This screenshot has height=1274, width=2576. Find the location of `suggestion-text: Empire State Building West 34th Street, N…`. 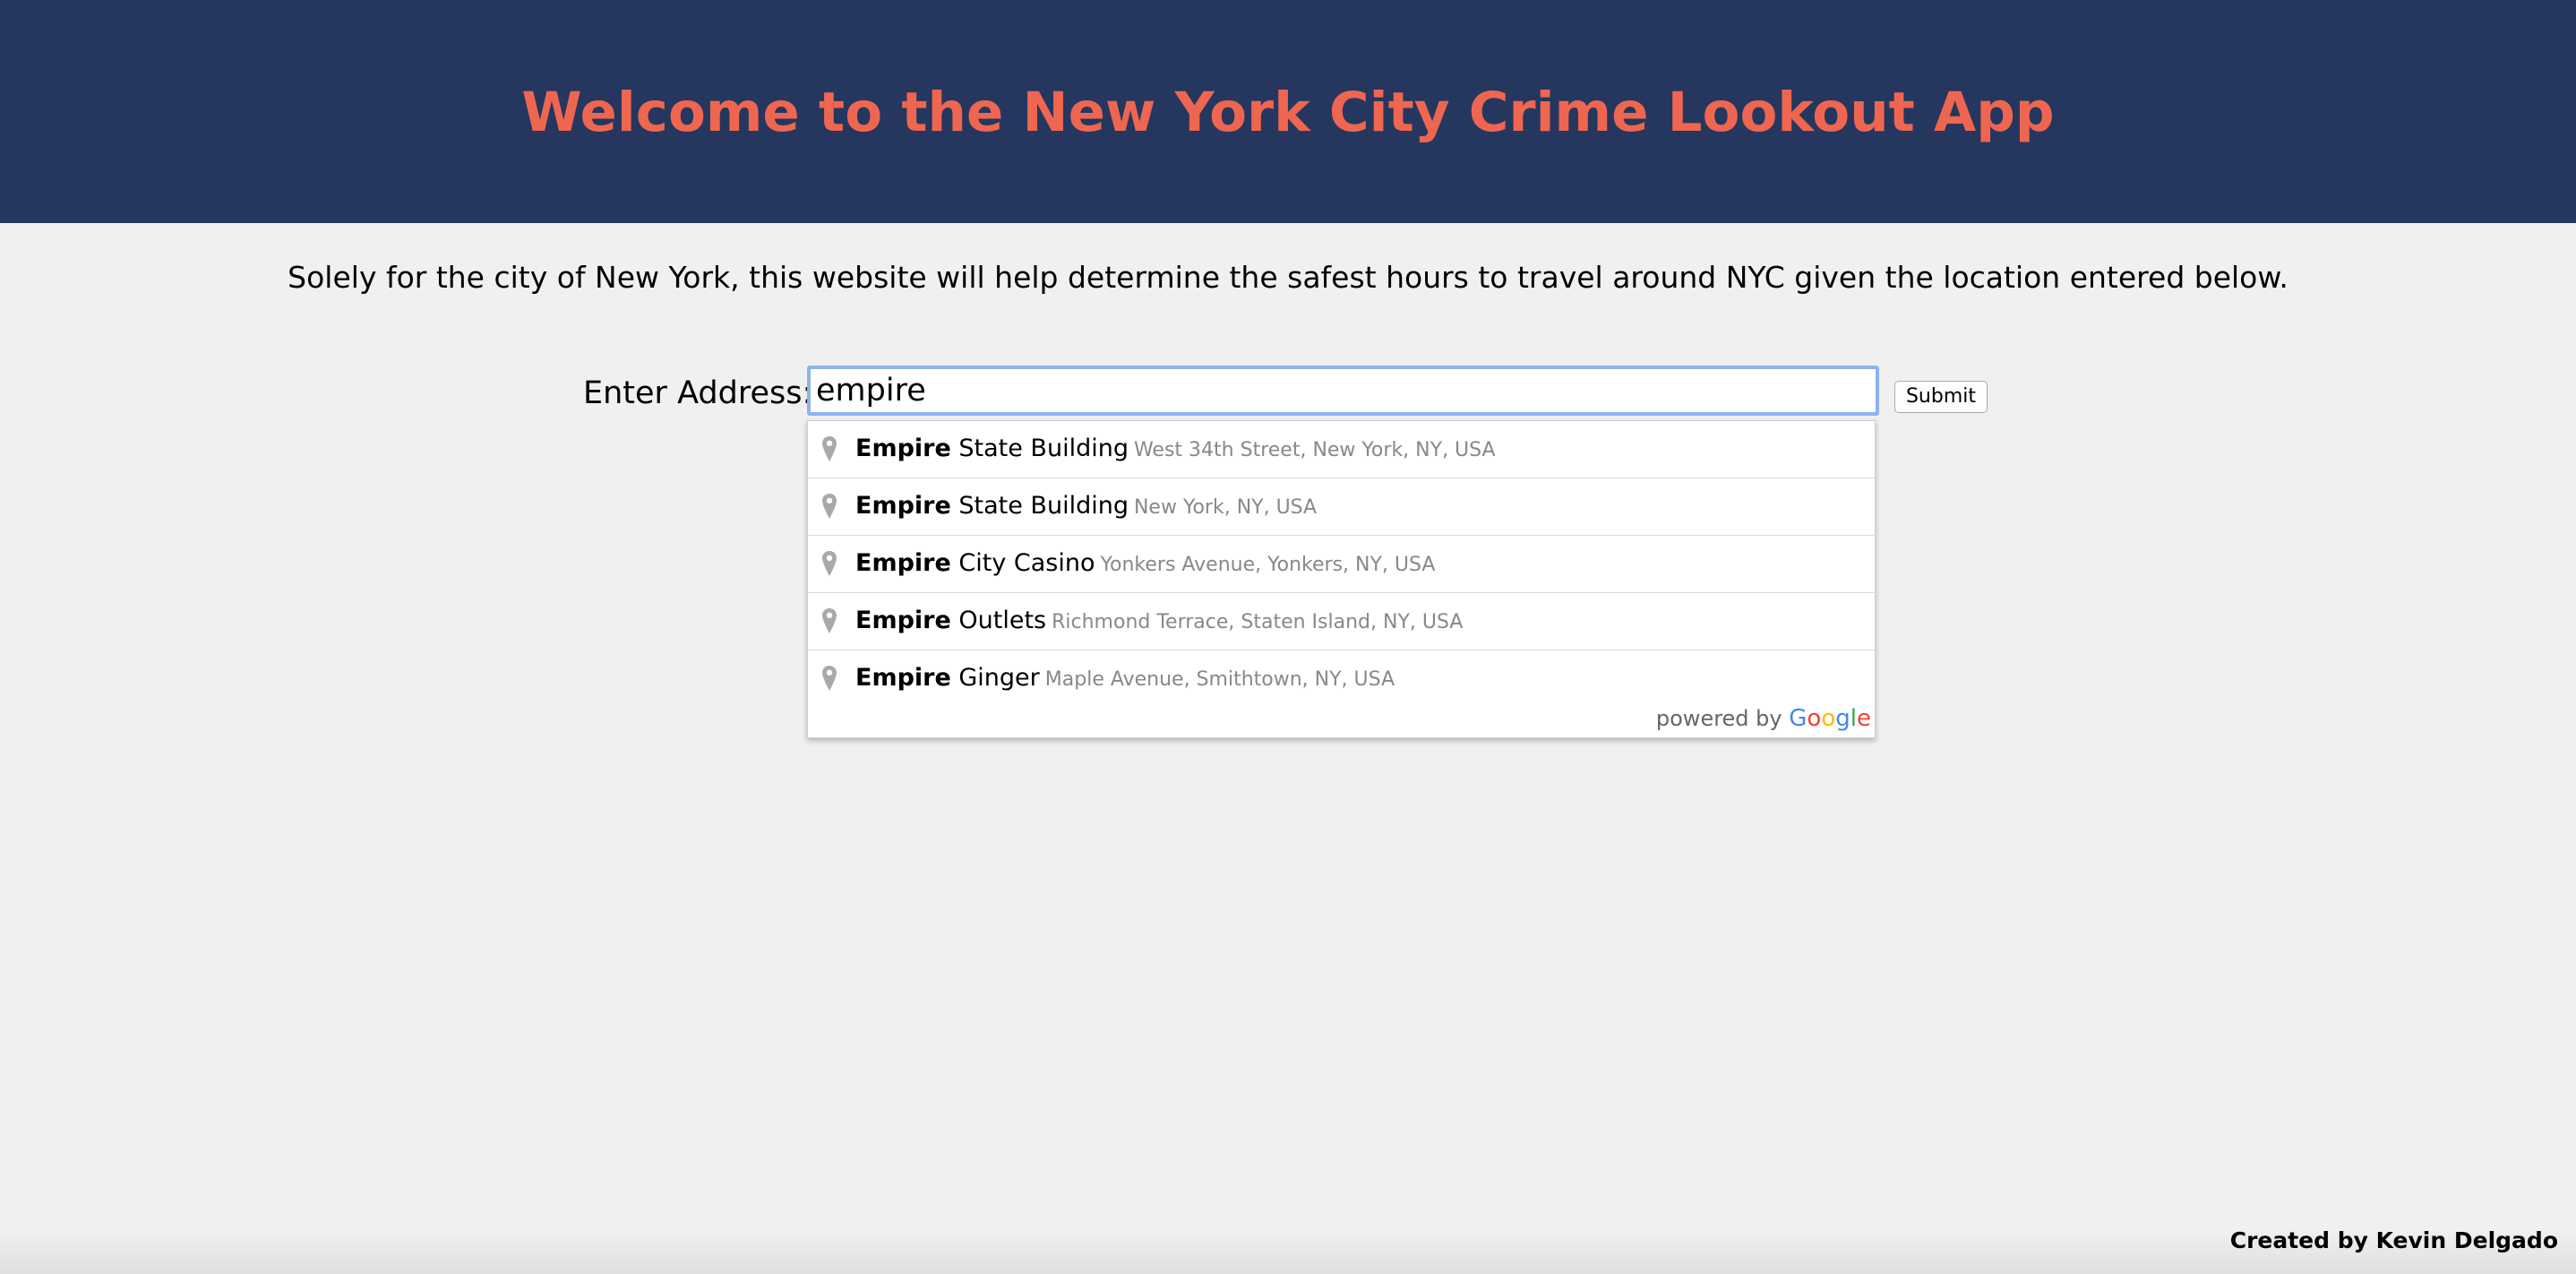

suggestion-text: Empire State Building West 34th Street, N… is located at coordinates (1175, 450).